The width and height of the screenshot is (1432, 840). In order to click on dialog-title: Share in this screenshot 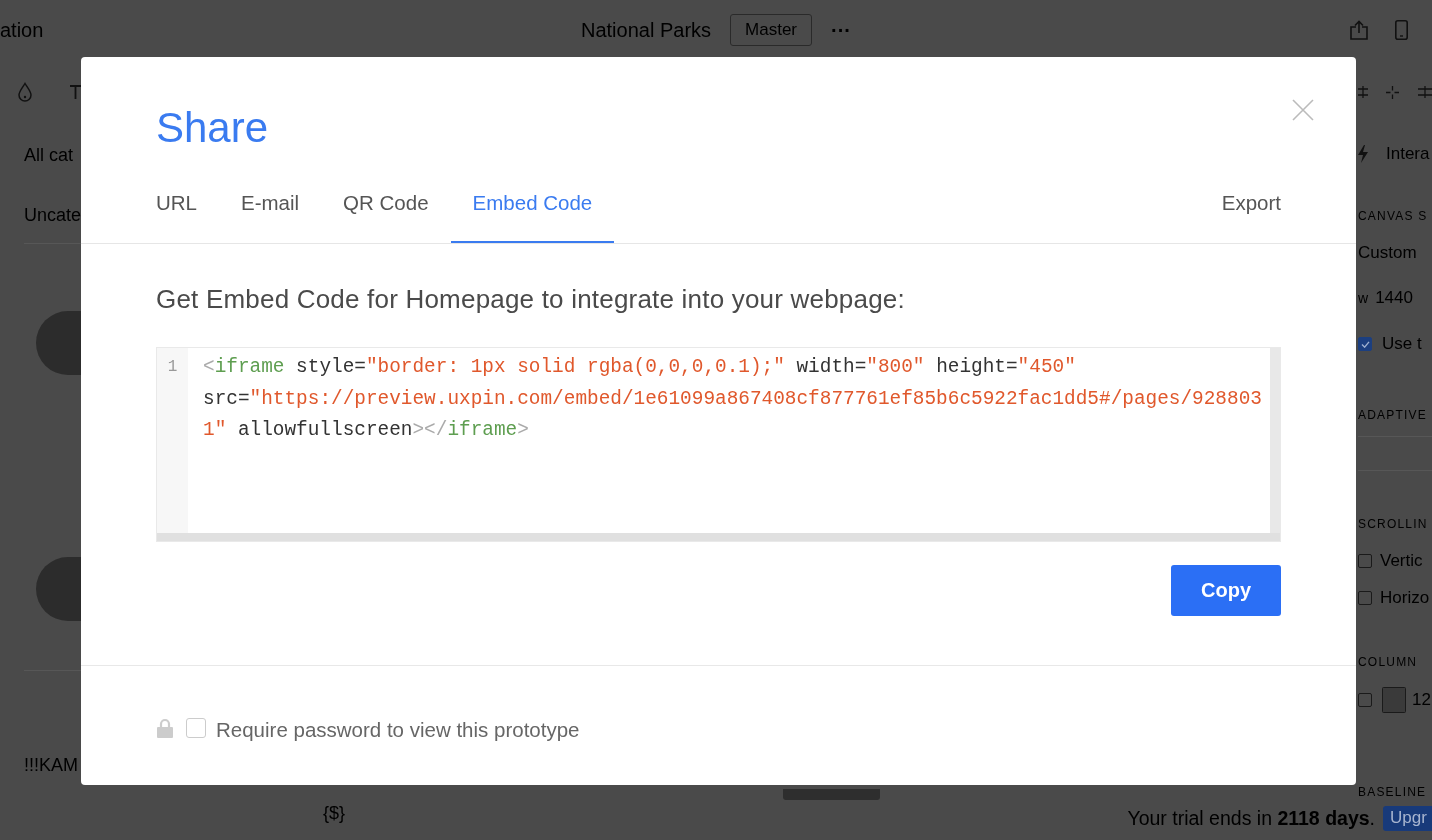, I will do `click(212, 128)`.